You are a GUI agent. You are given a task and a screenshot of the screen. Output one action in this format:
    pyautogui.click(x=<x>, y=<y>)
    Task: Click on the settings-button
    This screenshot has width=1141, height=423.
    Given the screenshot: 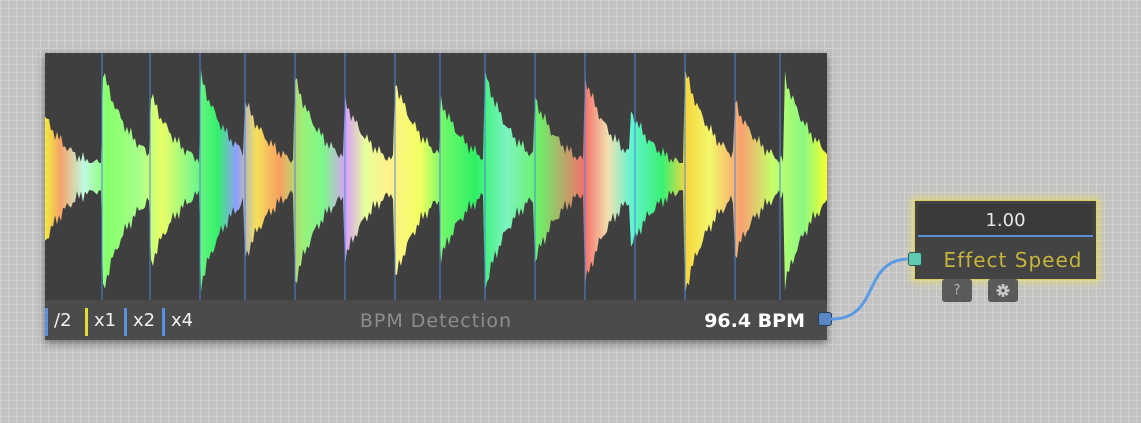 What is the action you would take?
    pyautogui.click(x=1003, y=290)
    